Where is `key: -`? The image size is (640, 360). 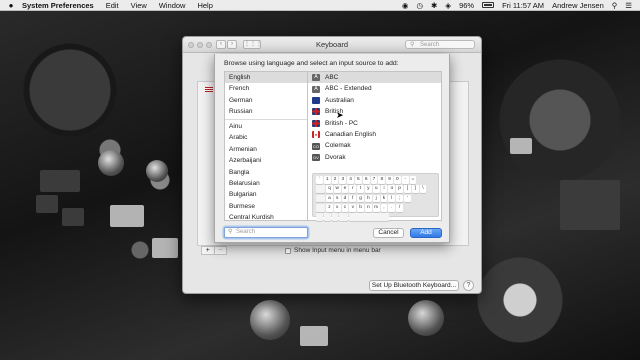
key: - is located at coordinates (405, 180).